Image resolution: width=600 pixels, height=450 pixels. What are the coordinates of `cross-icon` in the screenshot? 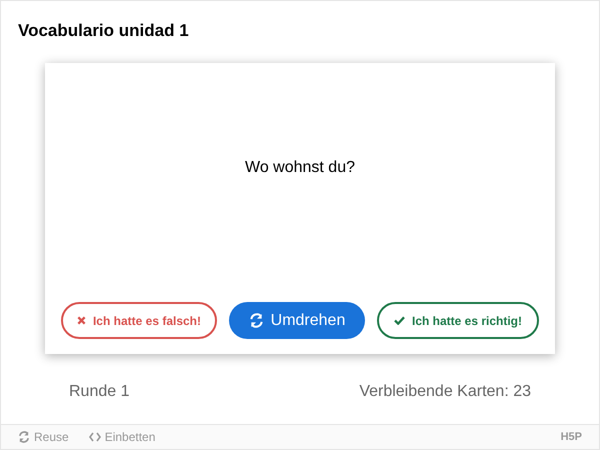 It's located at (81, 320).